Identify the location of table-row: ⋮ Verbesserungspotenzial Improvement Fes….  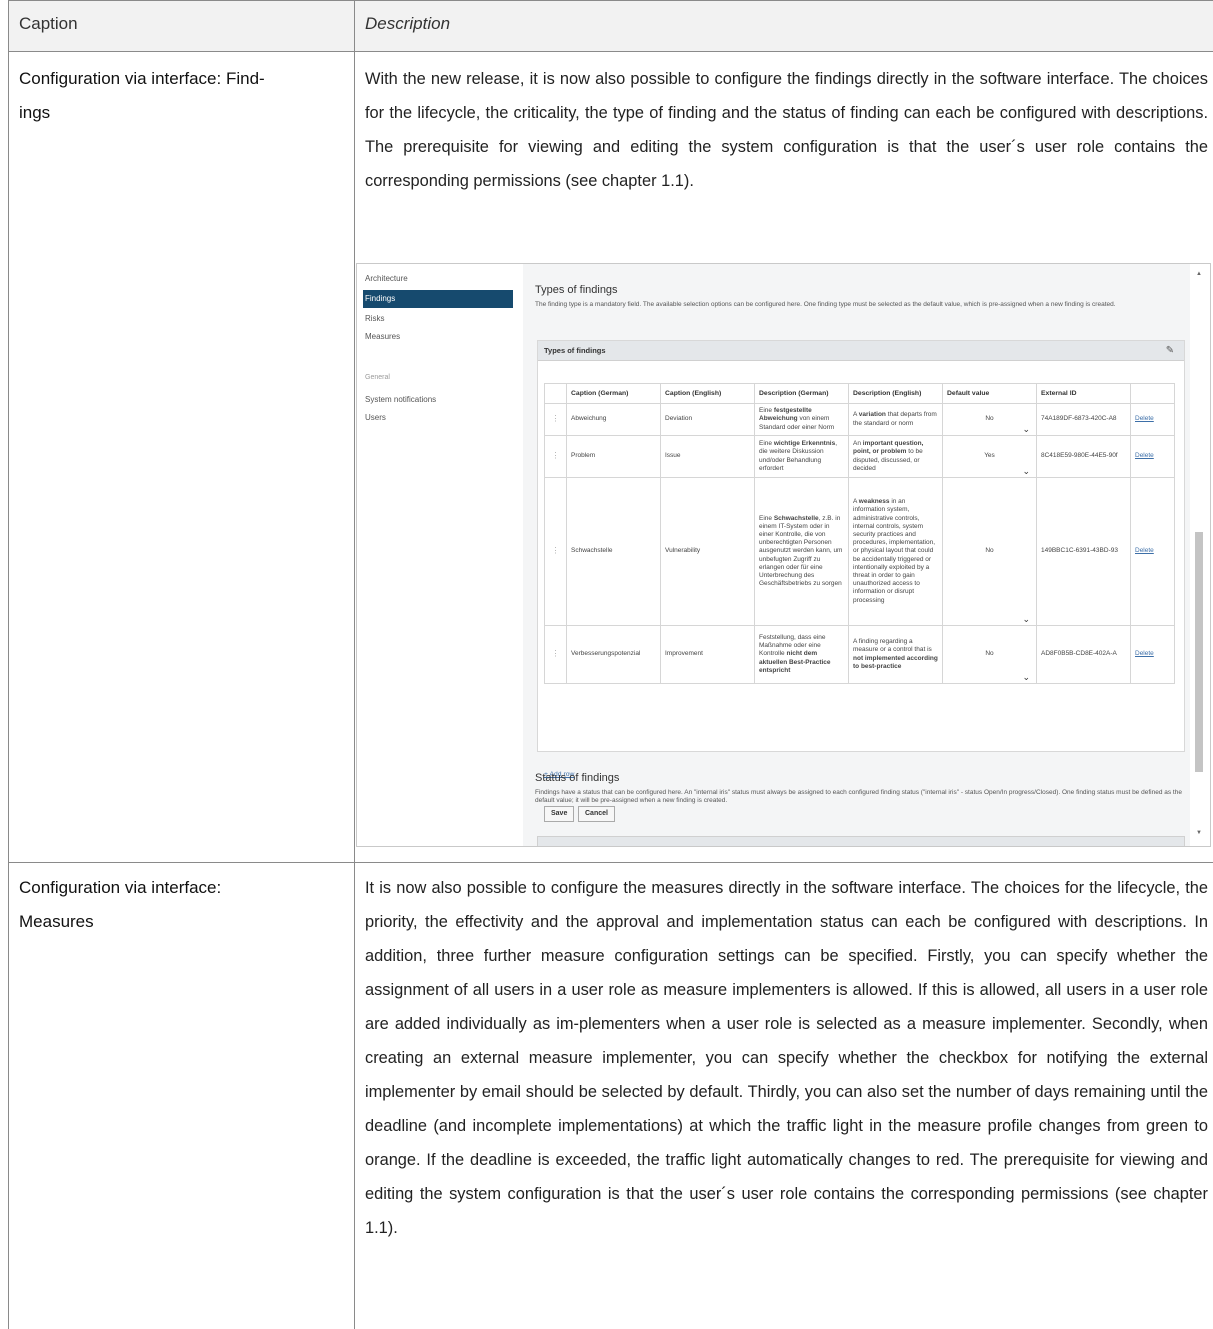
(859, 654).